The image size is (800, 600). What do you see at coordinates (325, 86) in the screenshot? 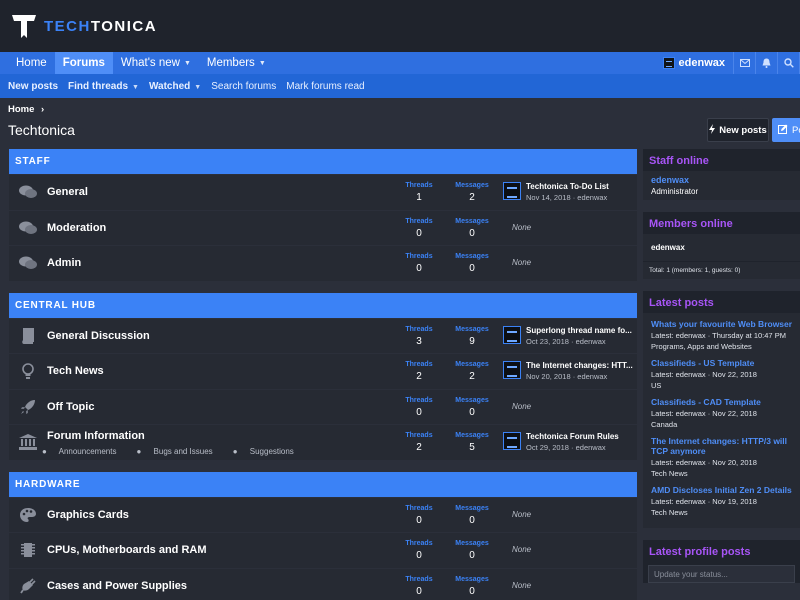
I see `subnav-mark-forums-read: Mark forums read` at bounding box center [325, 86].